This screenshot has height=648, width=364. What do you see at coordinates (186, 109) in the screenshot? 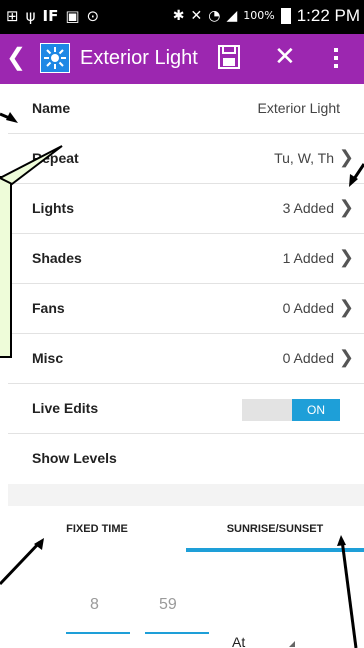
I see `row-name: Name Exterior Light` at bounding box center [186, 109].